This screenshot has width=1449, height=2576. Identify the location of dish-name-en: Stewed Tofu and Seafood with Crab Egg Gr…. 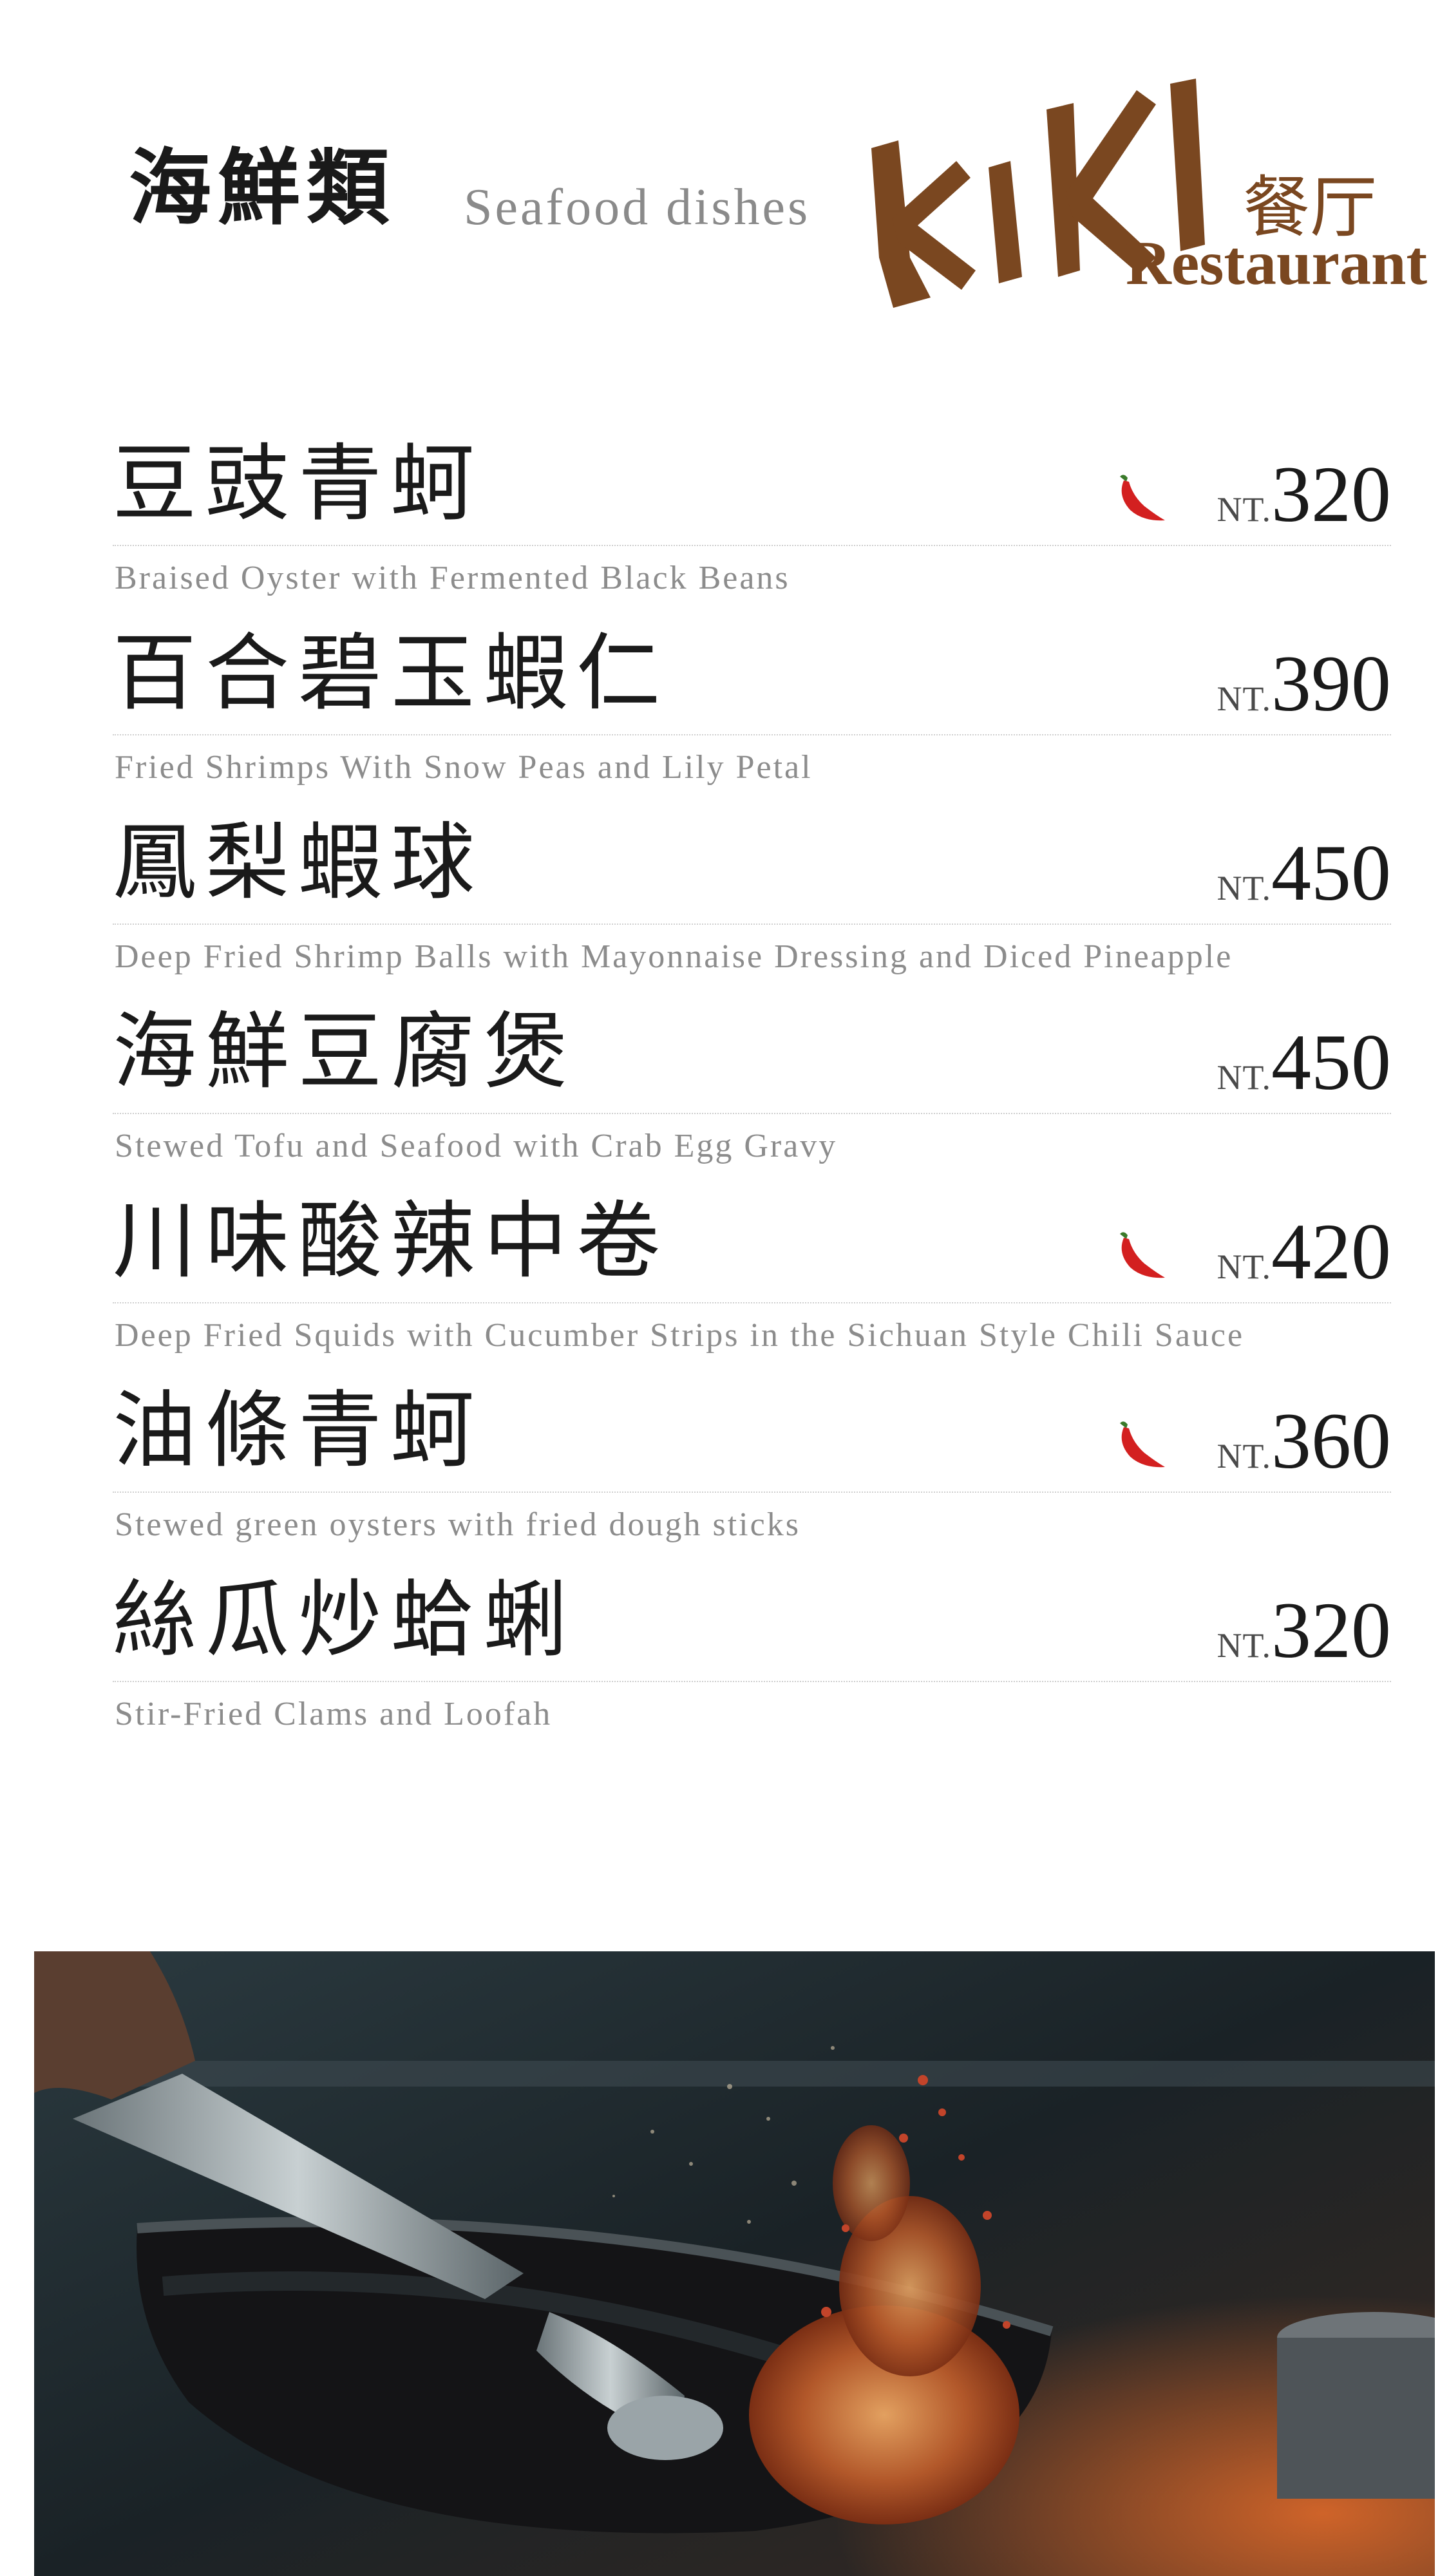
(477, 1146).